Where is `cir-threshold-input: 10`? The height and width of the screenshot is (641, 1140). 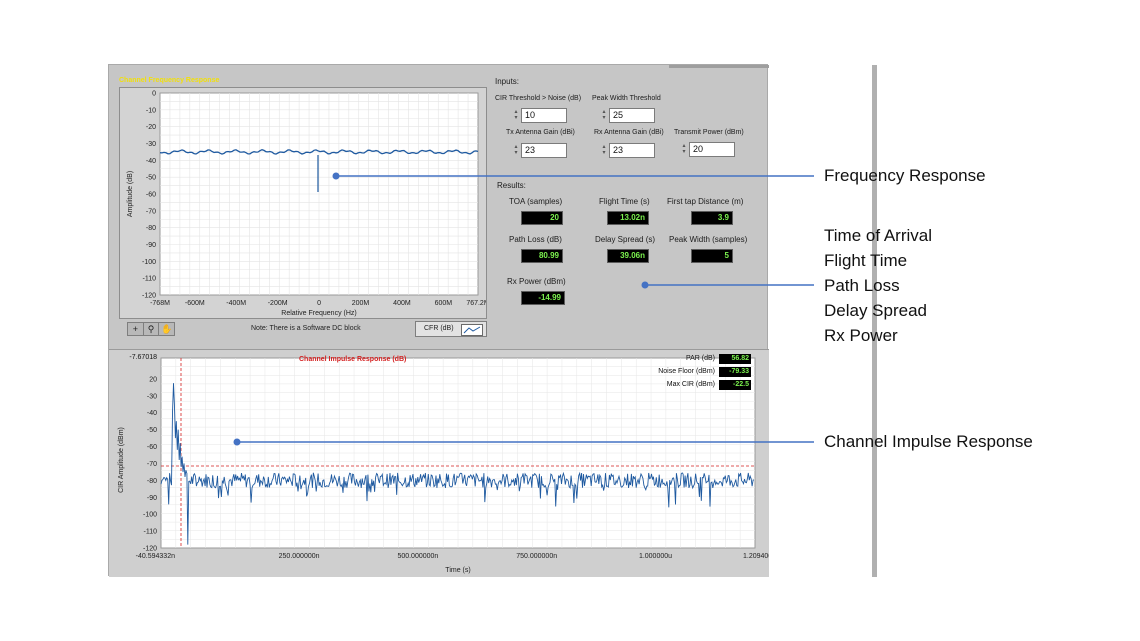
cir-threshold-input: 10 is located at coordinates (544, 115).